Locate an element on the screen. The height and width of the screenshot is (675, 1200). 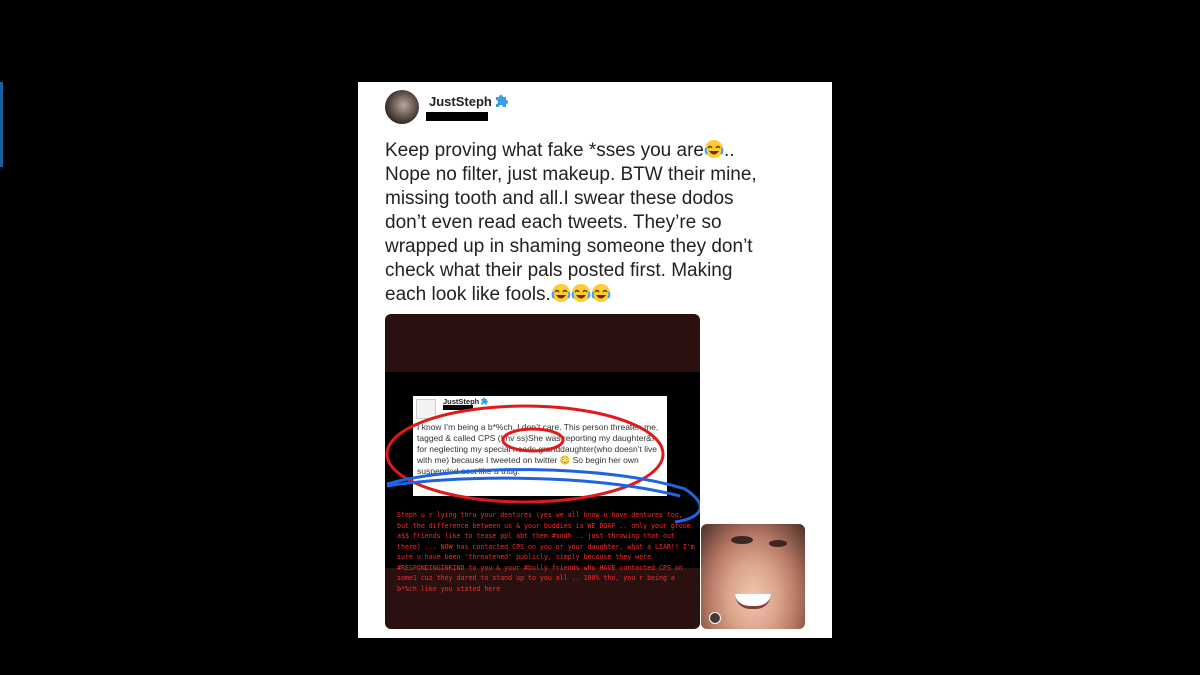
tweet-line: Keep proving what fake *sses you are.. is located at coordinates (560, 150).